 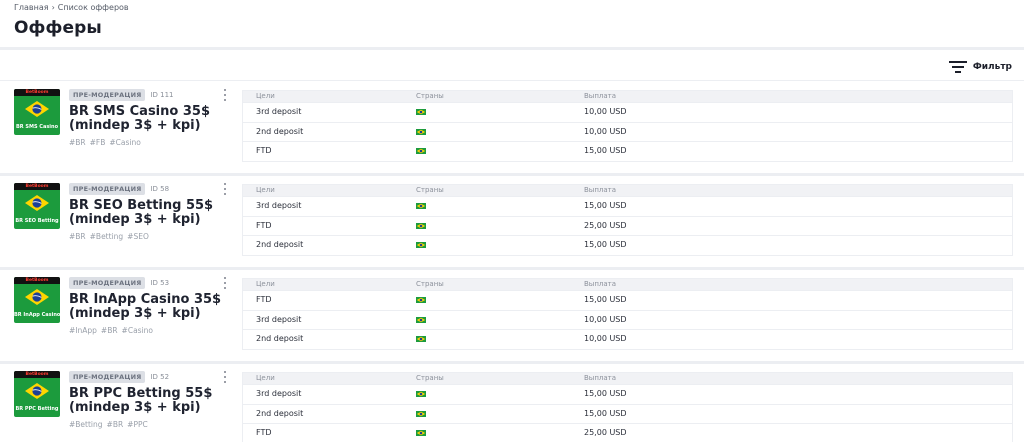 What do you see at coordinates (151, 119) in the screenshot?
I see `offer-title: BR SMS Casino 35$ (mindep 3$ + kpi)` at bounding box center [151, 119].